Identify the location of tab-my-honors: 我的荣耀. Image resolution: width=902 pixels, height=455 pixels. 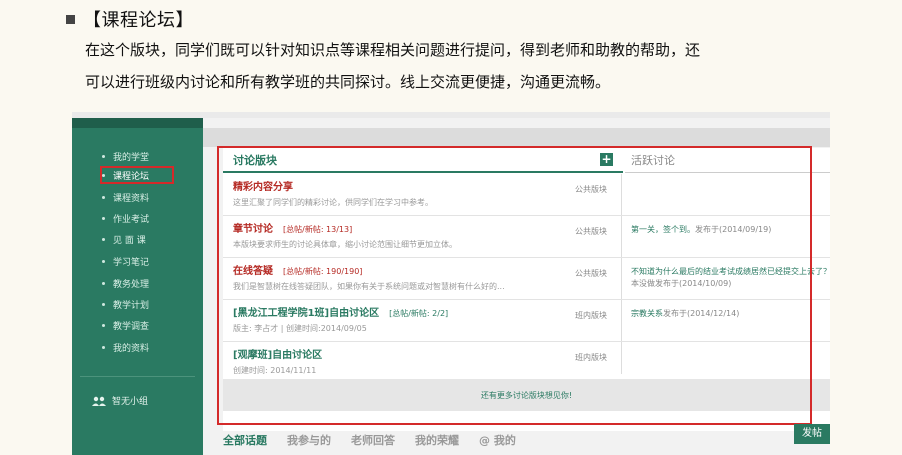
(437, 440).